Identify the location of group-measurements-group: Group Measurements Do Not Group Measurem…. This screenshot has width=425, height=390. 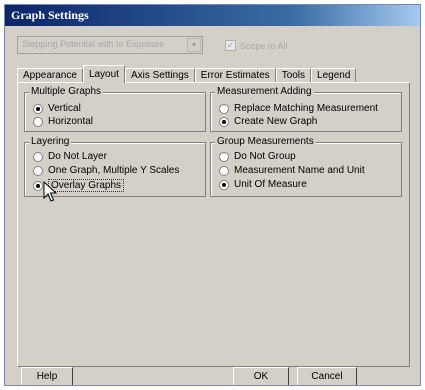
(306, 166).